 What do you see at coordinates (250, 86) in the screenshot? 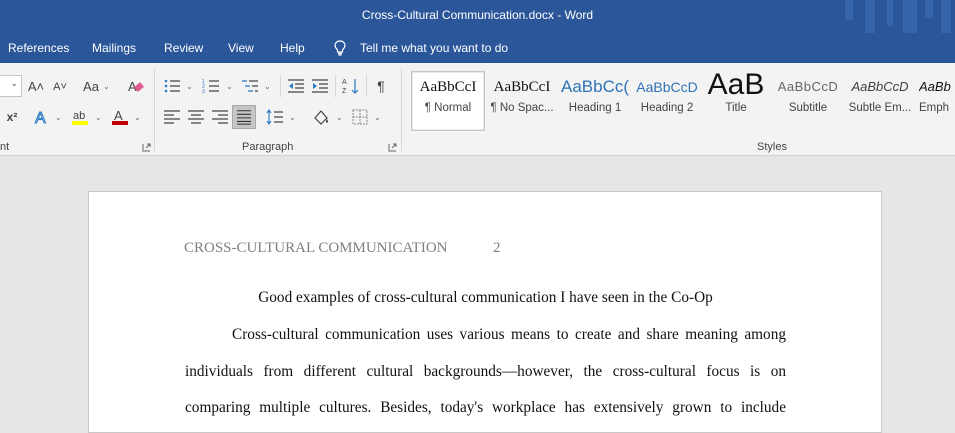
I see `multilevel-list-icon` at bounding box center [250, 86].